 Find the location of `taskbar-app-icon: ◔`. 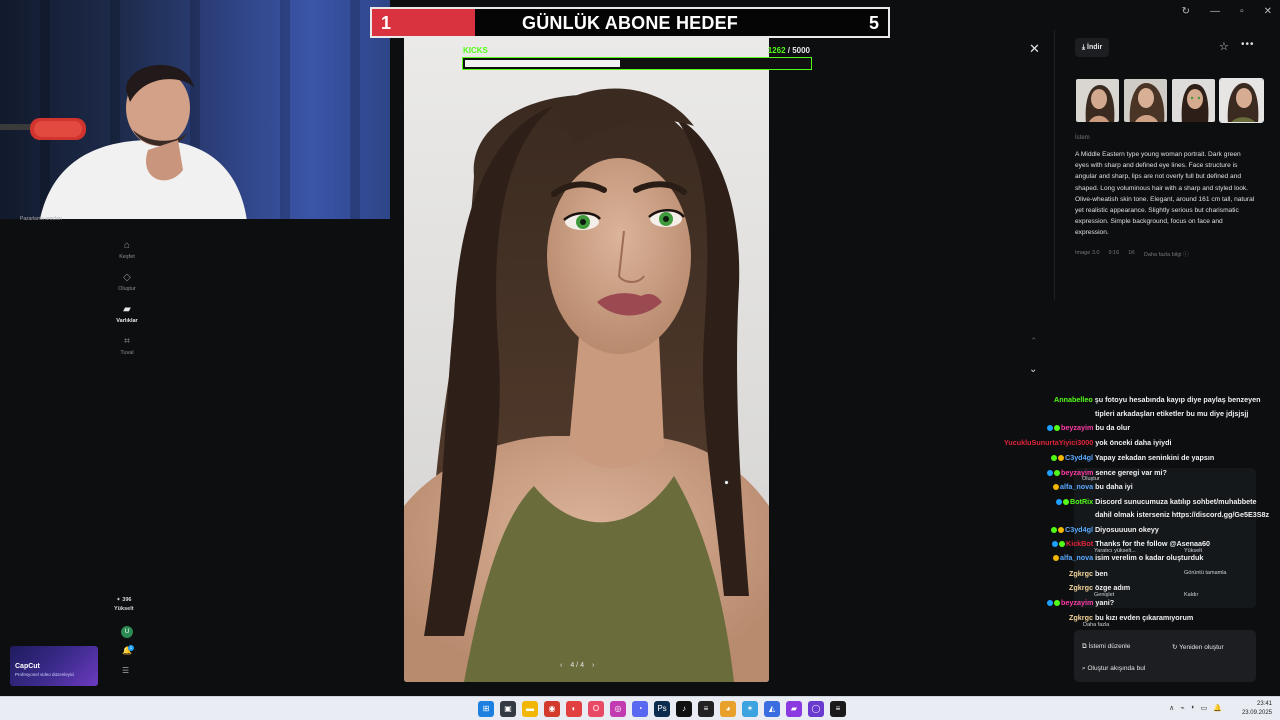

taskbar-app-icon: ◔ is located at coordinates (640, 709).